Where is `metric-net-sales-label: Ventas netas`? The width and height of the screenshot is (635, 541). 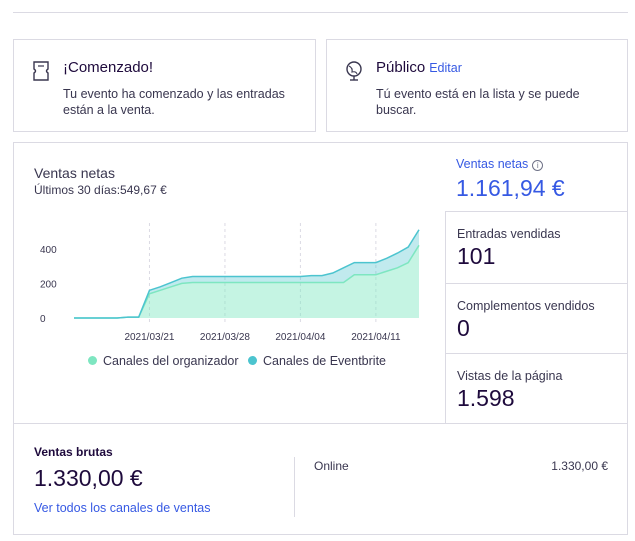 metric-net-sales-label: Ventas netas is located at coordinates (492, 164).